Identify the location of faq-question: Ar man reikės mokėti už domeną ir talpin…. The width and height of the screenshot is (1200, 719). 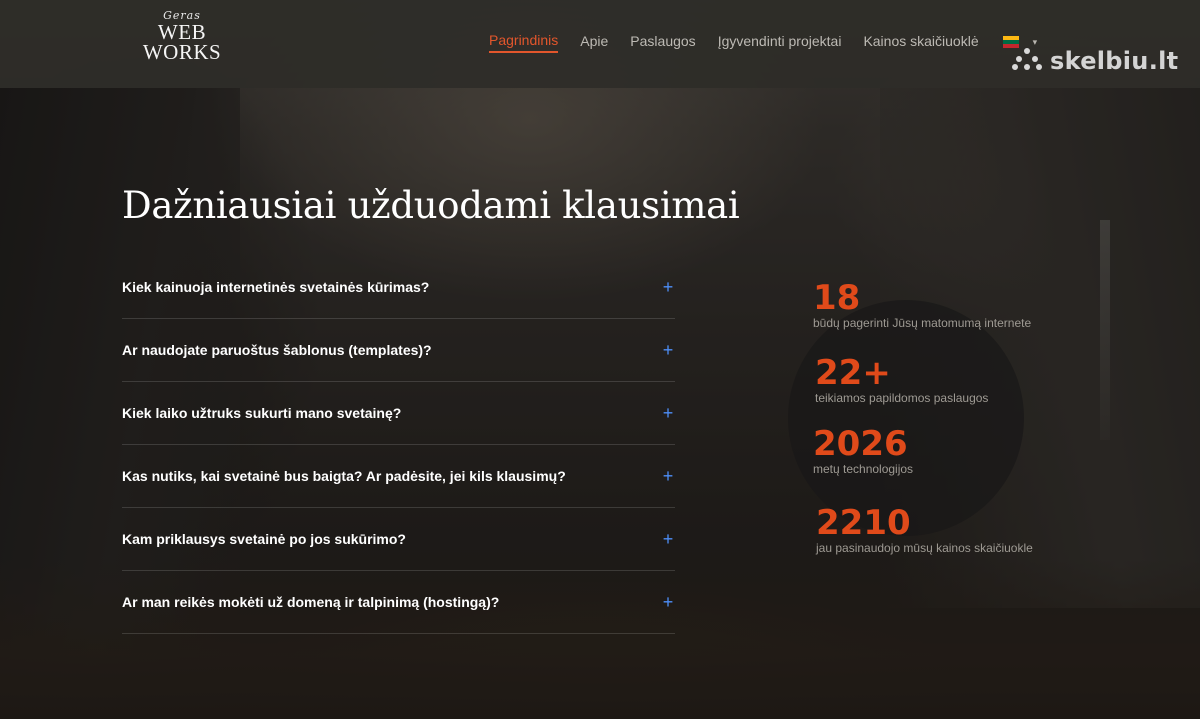
(311, 602).